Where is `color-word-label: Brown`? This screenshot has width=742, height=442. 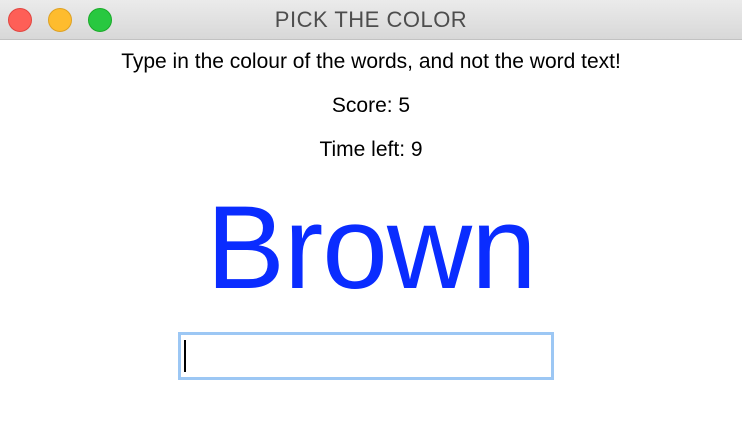 color-word-label: Brown is located at coordinates (371, 248).